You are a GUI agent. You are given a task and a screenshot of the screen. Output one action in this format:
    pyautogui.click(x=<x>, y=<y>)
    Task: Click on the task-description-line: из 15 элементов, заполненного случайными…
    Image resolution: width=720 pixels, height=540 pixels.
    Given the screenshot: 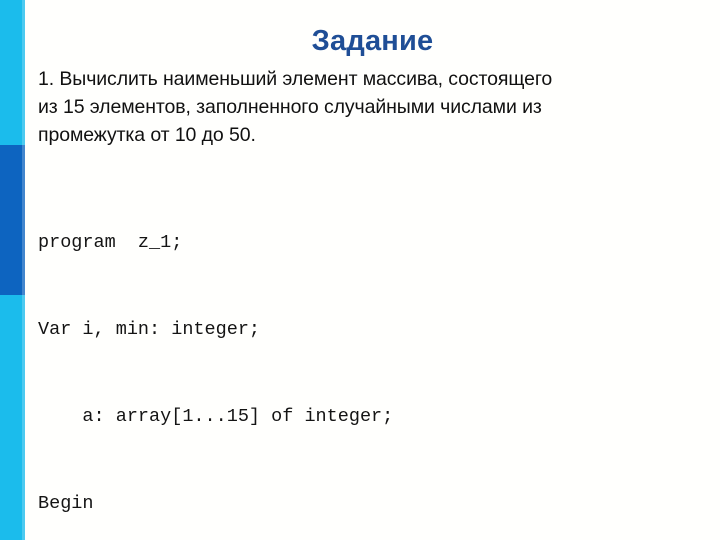 What is the action you would take?
    pyautogui.click(x=290, y=107)
    